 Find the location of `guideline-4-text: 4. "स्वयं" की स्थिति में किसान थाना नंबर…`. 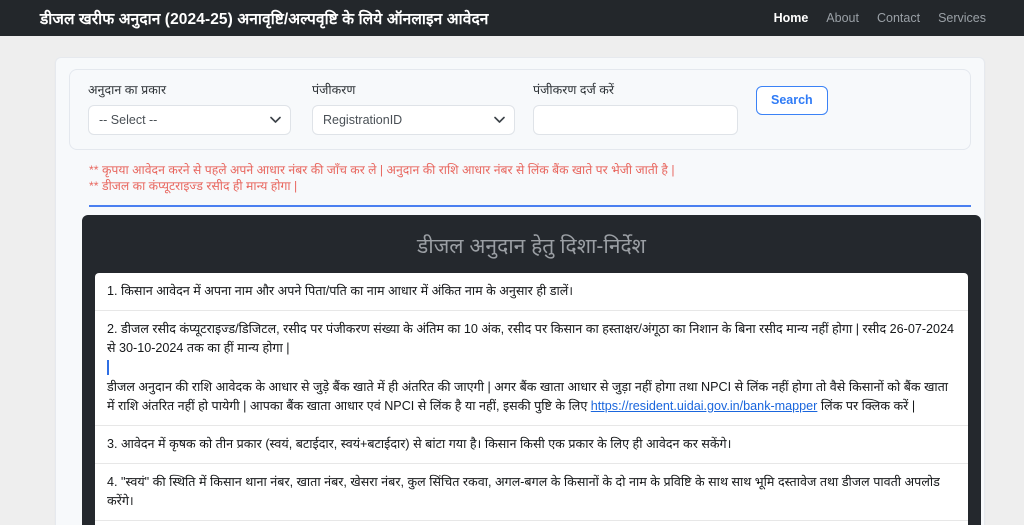

guideline-4-text: 4. "स्वयं" की स्थिति में किसान थाना नंबर… is located at coordinates (523, 492).